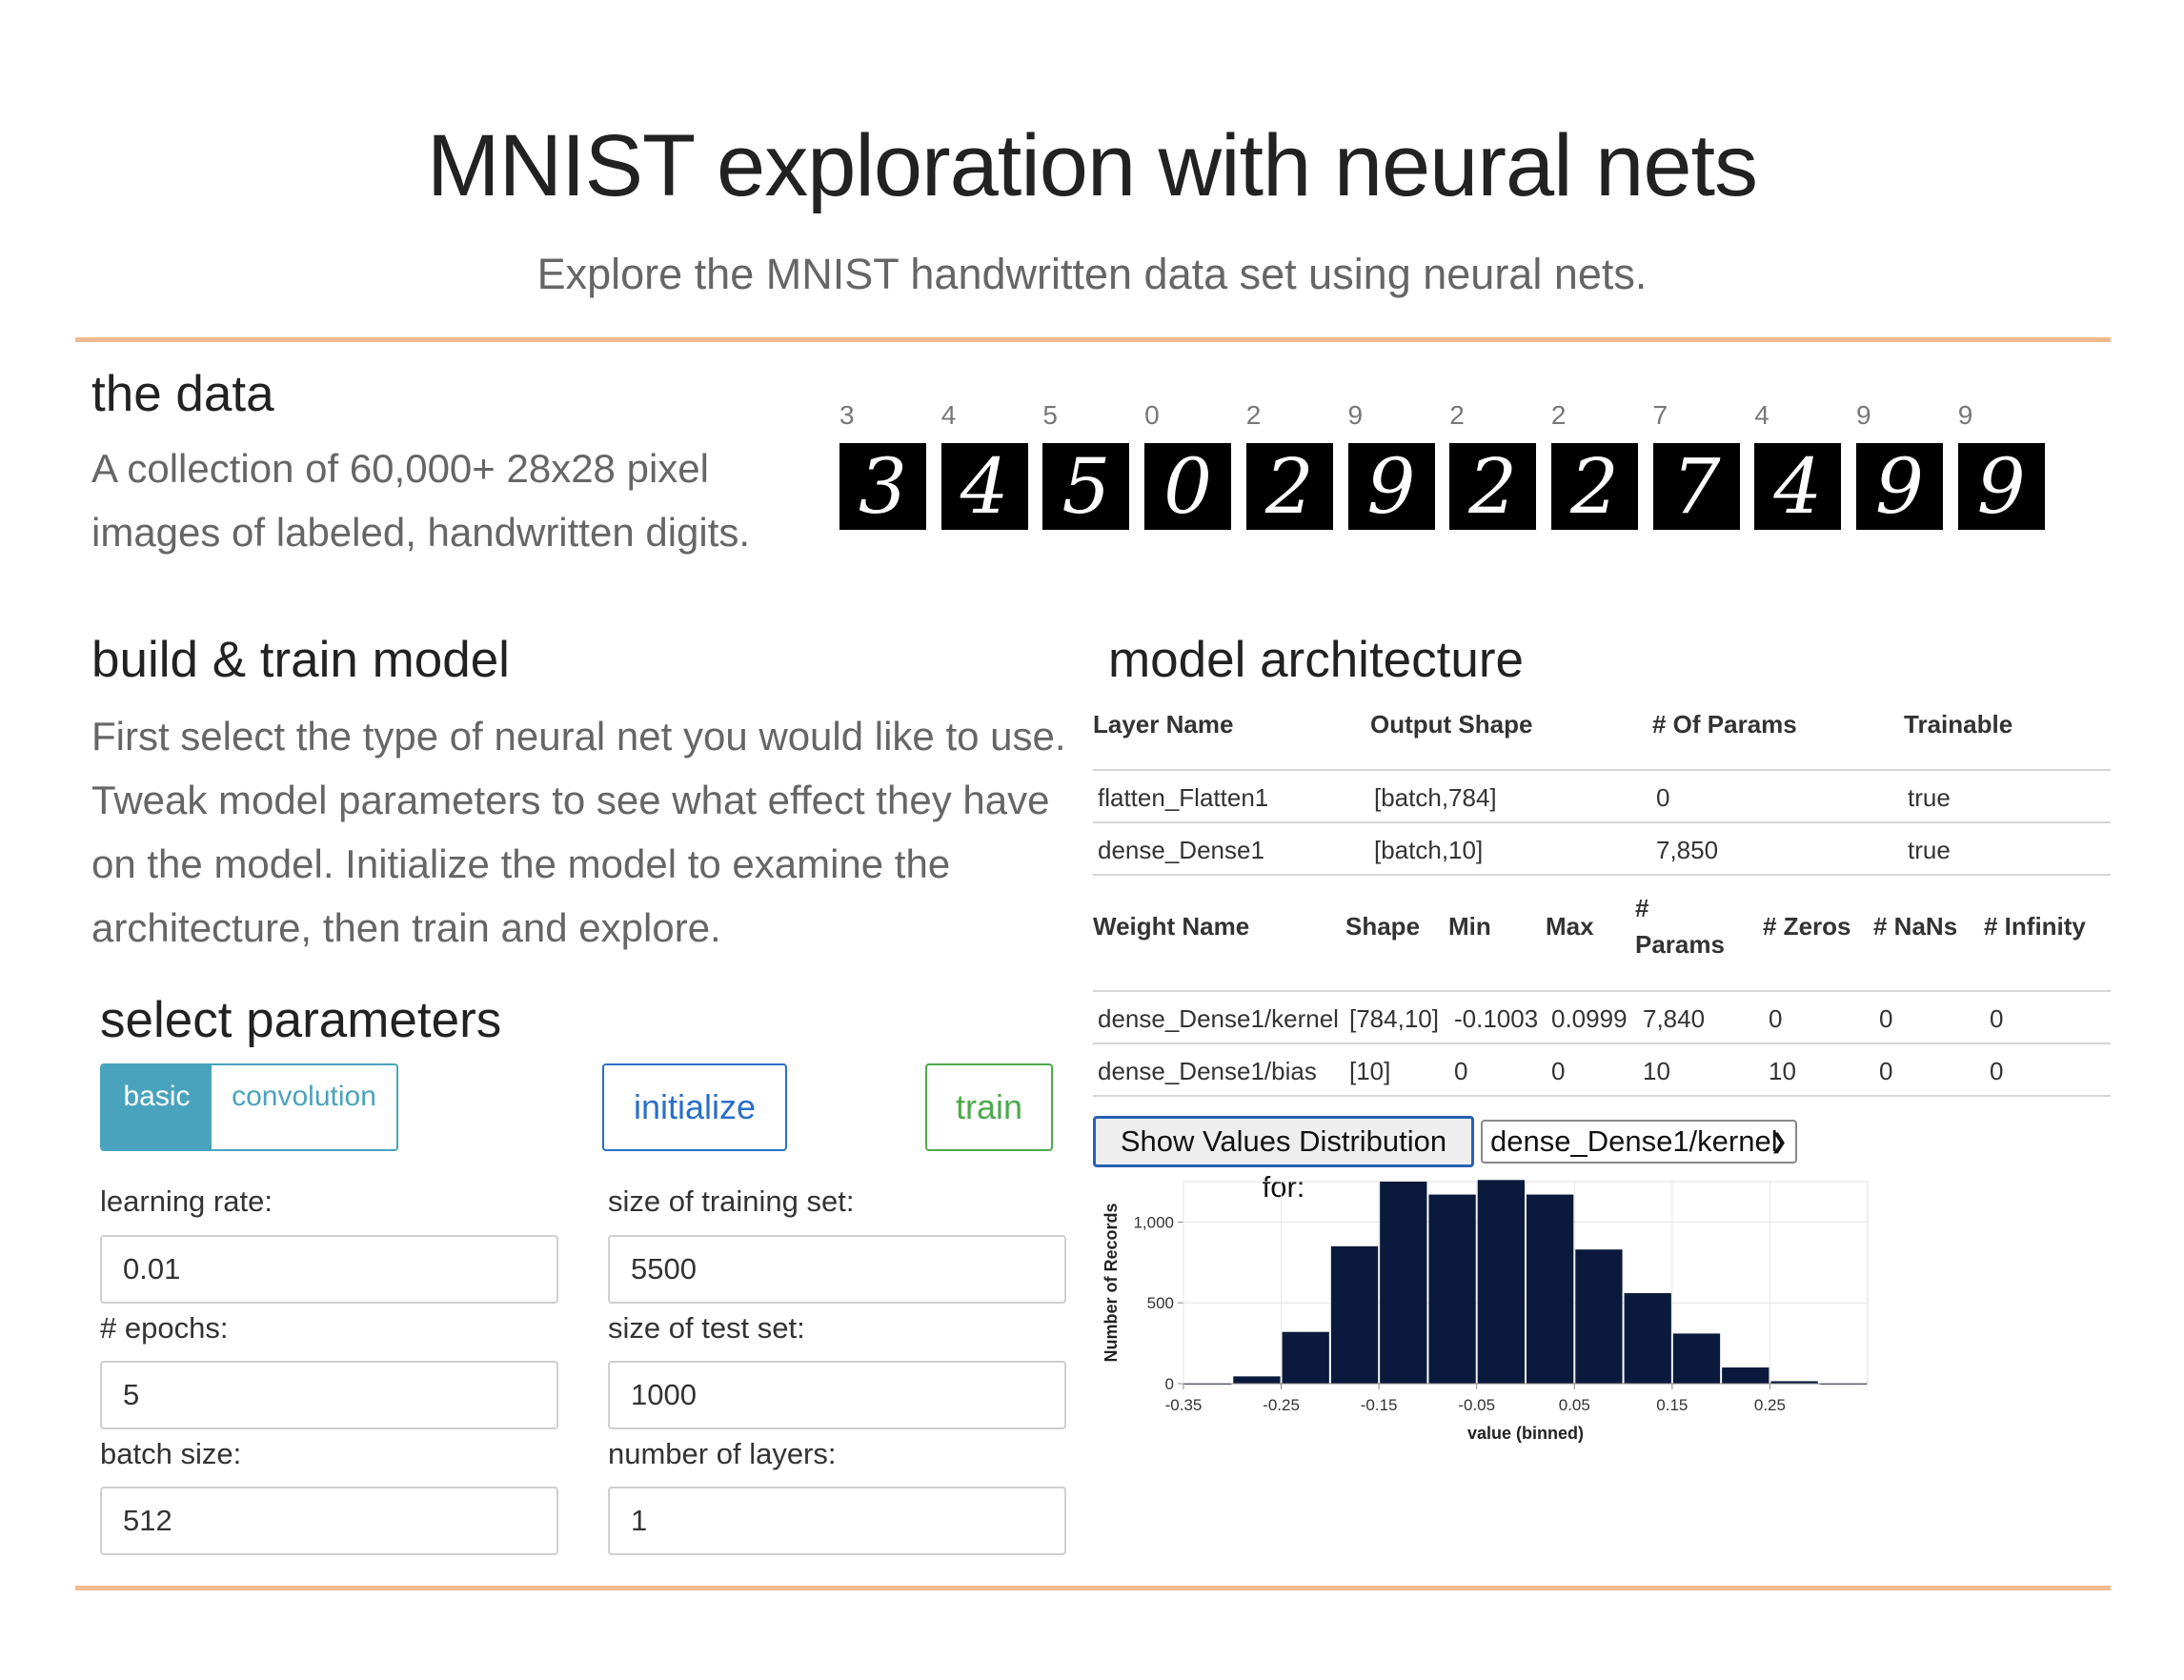 This screenshot has height=1680, width=2184. Describe the element at coordinates (1680, 944) in the screenshot. I see `weight-header-params: Params` at that location.